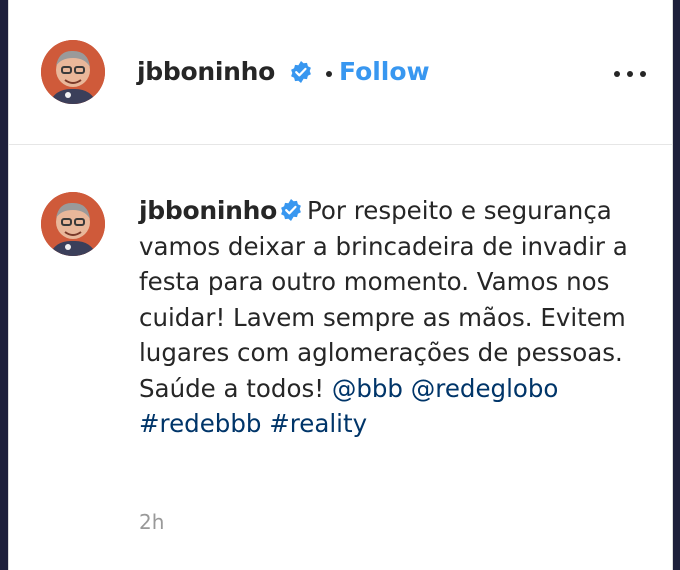 Image resolution: width=680 pixels, height=570 pixels. I want to click on timestamp: 2h, so click(151, 522).